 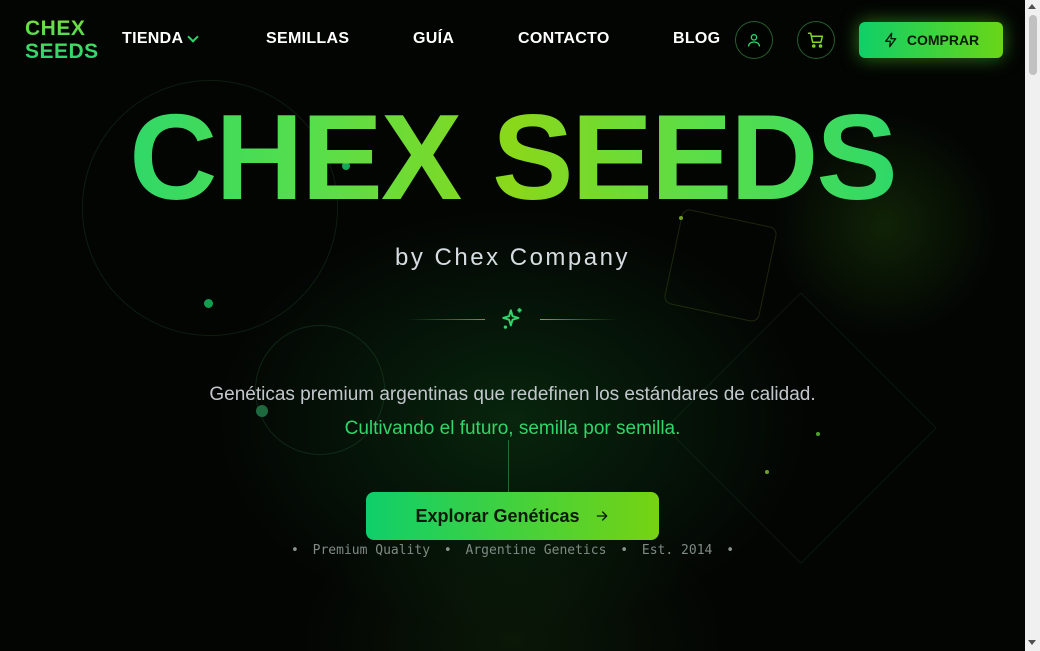 I want to click on nav-item-label: TIENDA, so click(x=153, y=38).